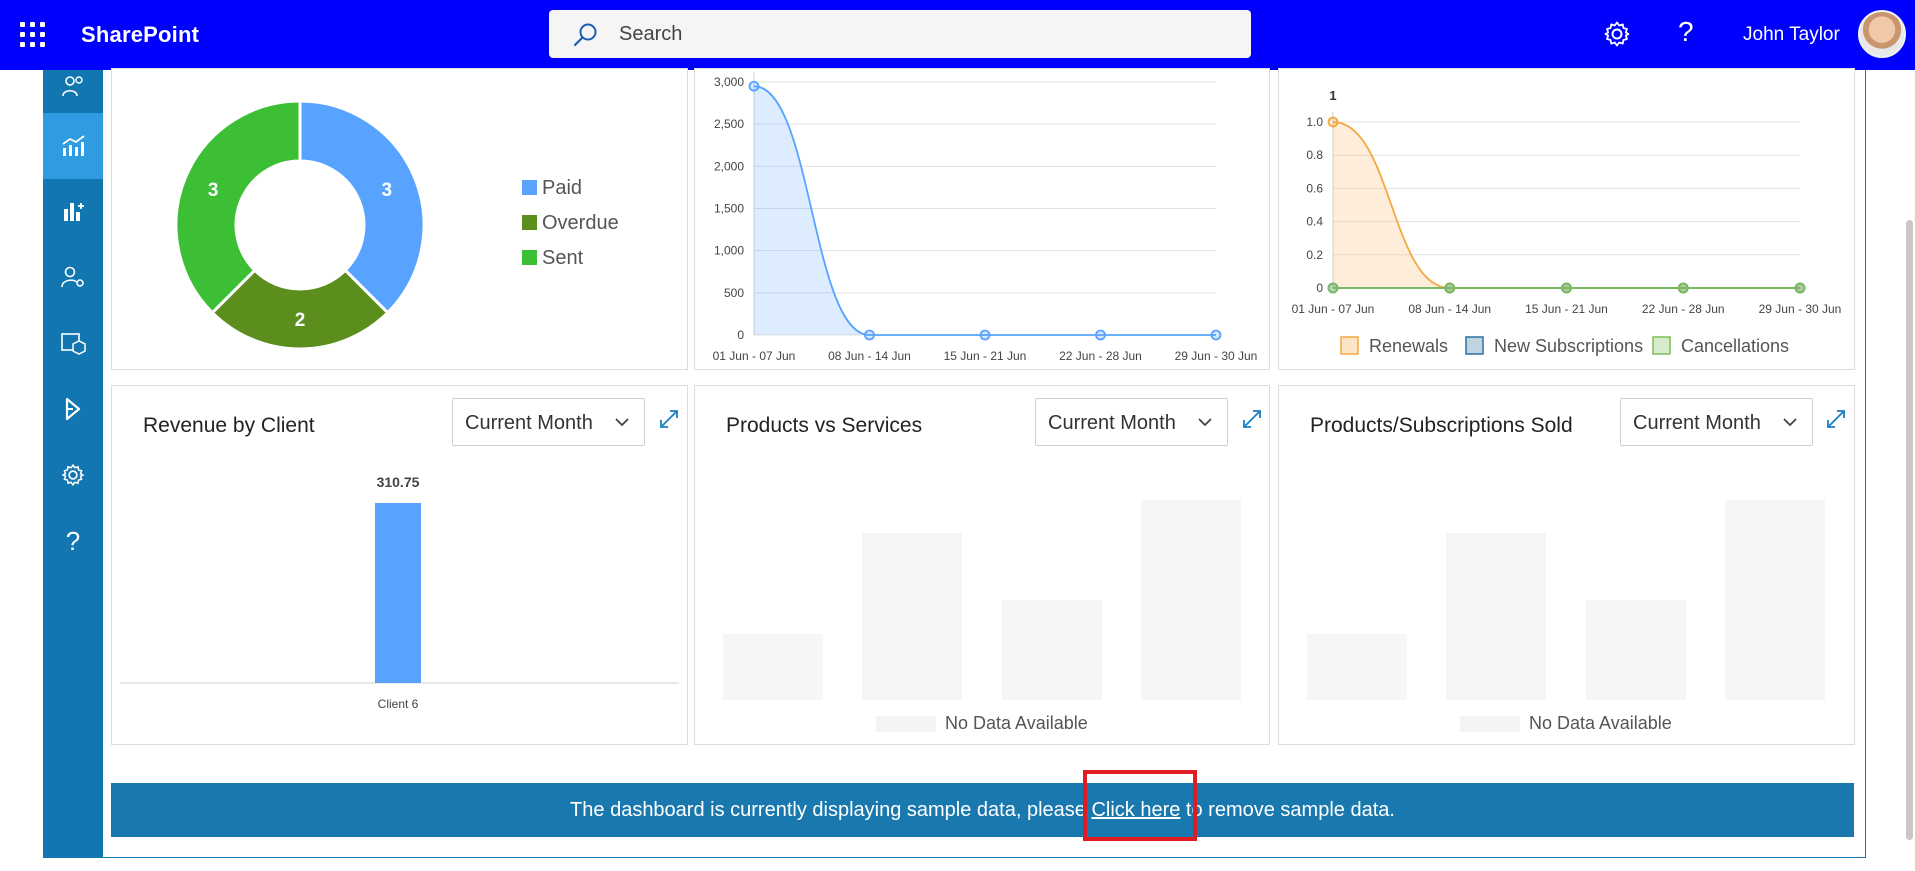  What do you see at coordinates (398, 704) in the screenshot?
I see `x-tick-label: Client 6` at bounding box center [398, 704].